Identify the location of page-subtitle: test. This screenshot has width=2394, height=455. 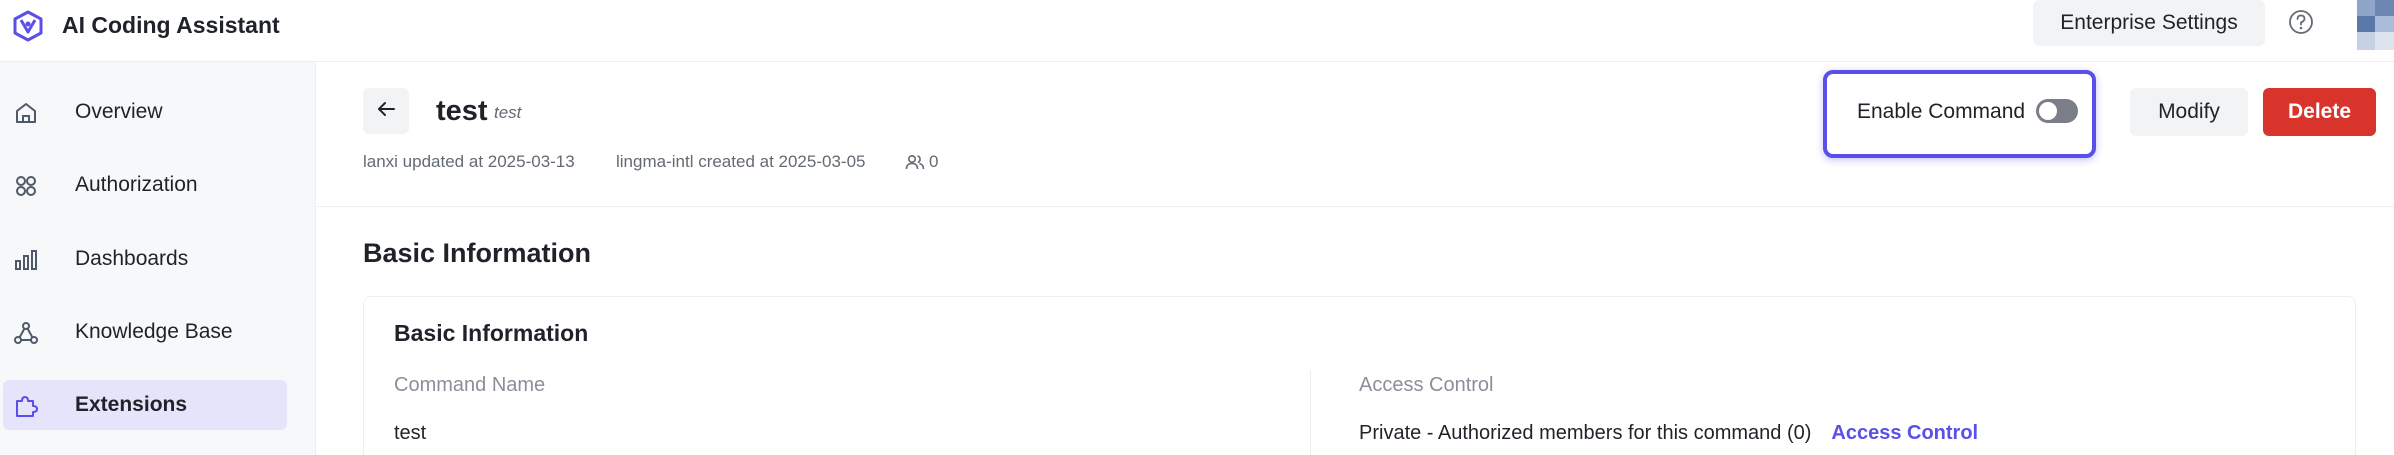
(508, 112).